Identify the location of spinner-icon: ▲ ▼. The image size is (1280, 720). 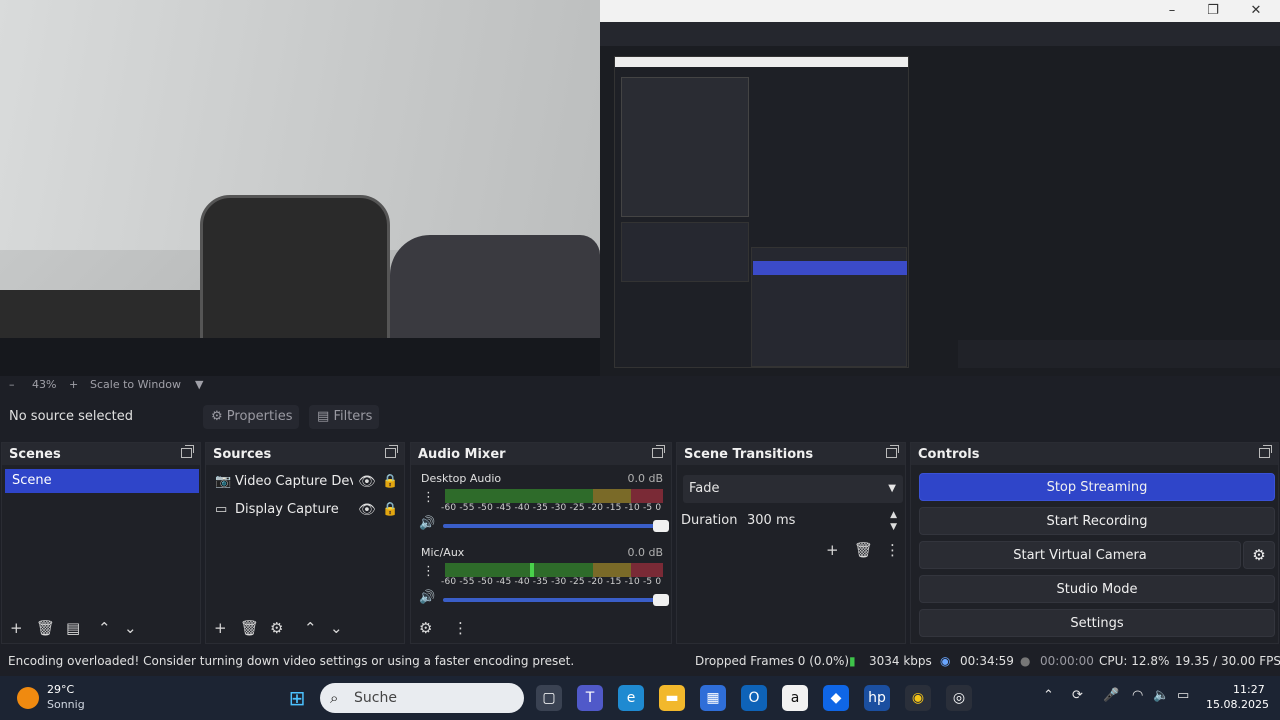
(893, 521).